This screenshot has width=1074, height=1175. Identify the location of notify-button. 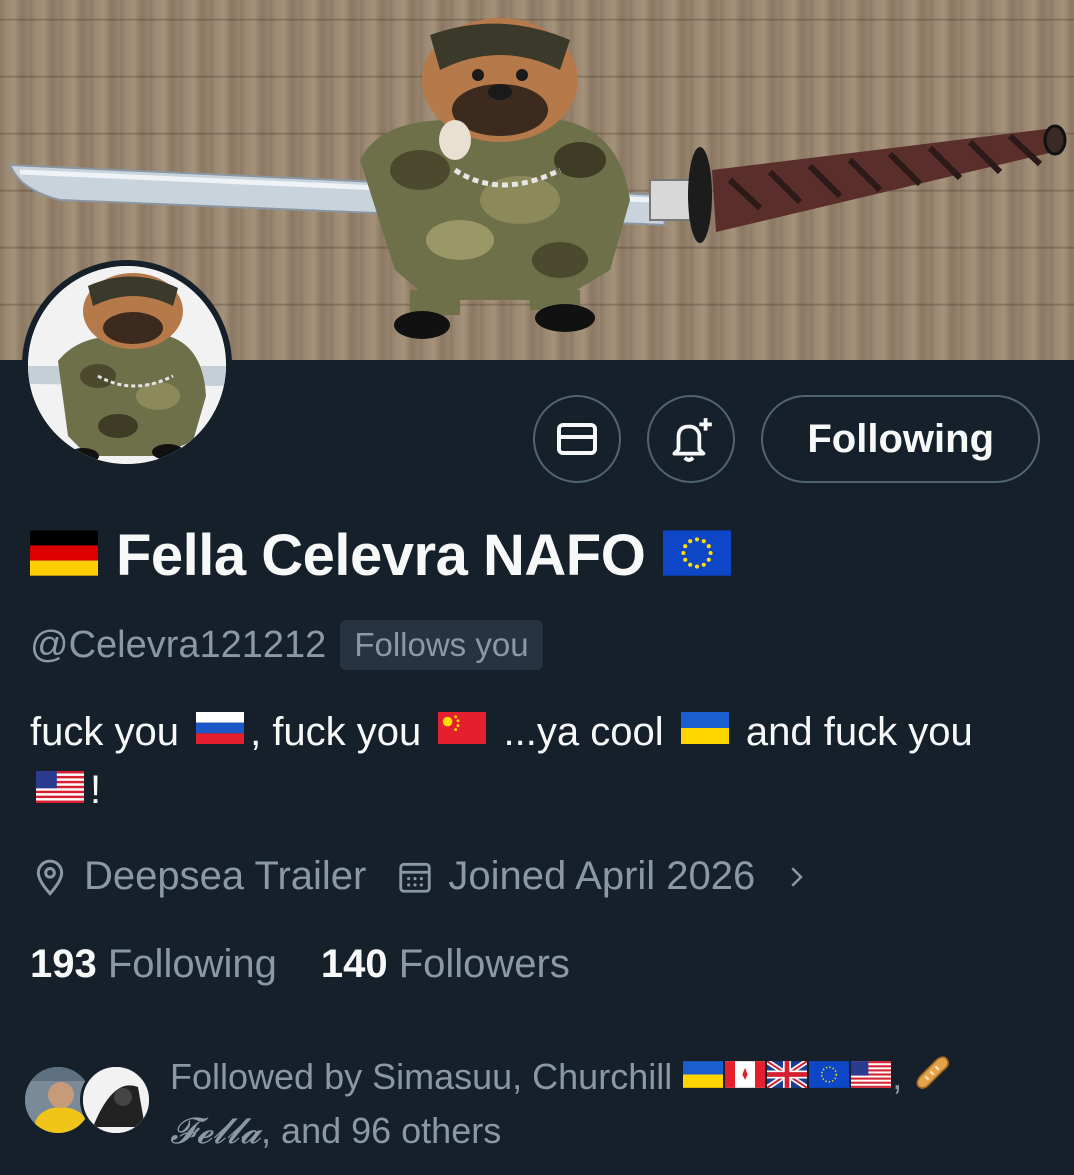
(691, 439).